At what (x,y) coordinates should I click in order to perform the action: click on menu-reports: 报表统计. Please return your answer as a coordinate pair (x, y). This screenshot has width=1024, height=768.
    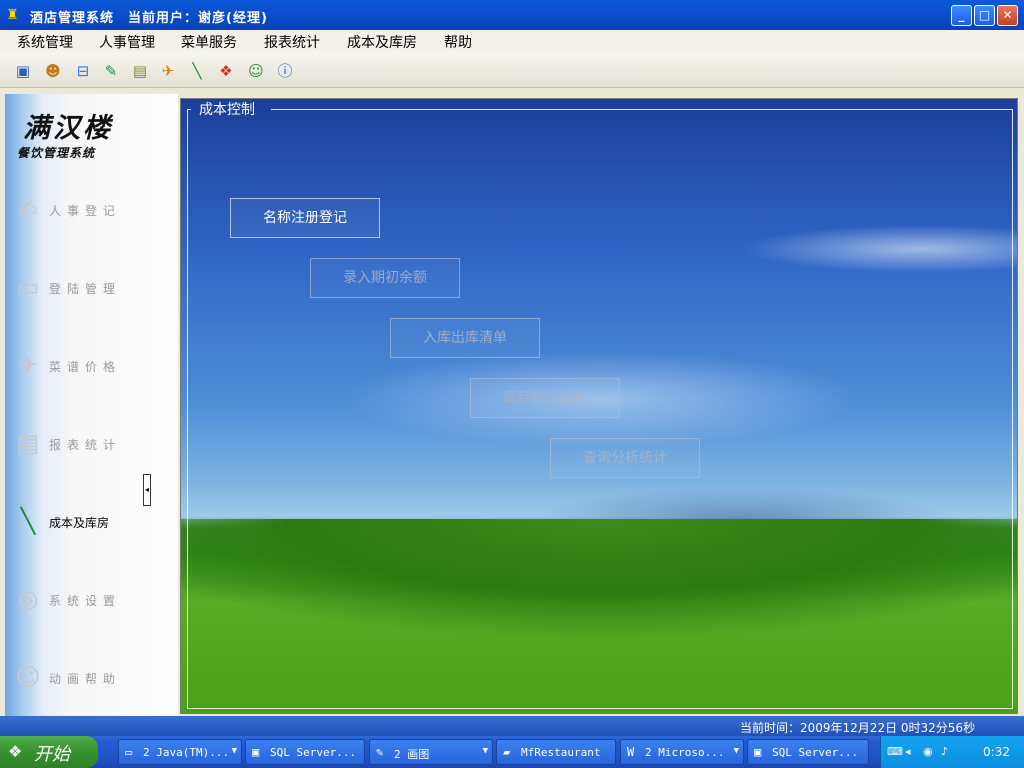
    Looking at the image, I should click on (292, 42).